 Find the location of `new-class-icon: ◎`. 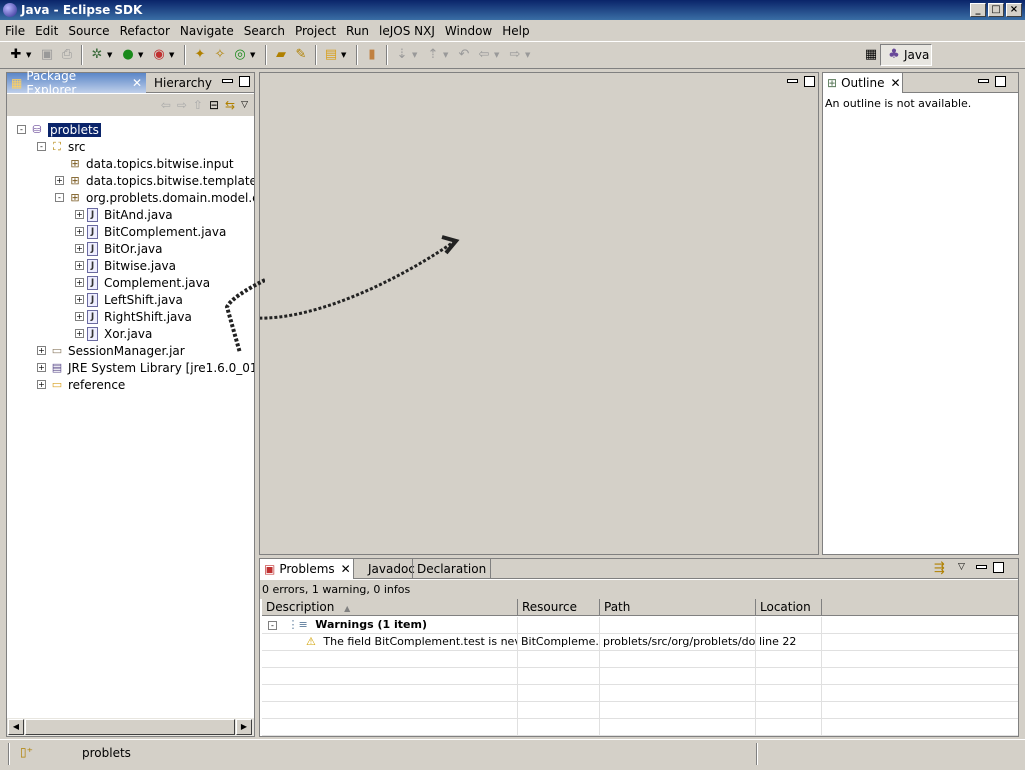

new-class-icon: ◎ is located at coordinates (240, 55).